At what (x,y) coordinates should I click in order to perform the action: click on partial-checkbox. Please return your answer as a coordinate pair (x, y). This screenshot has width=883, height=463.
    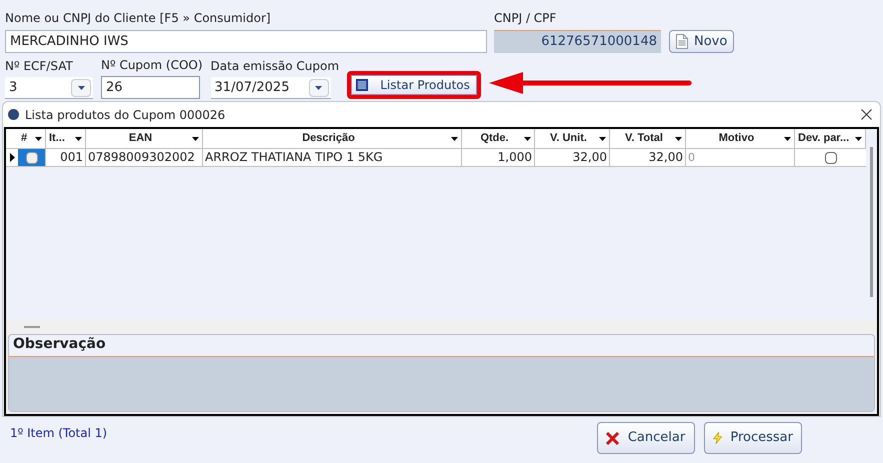
    Looking at the image, I should click on (830, 158).